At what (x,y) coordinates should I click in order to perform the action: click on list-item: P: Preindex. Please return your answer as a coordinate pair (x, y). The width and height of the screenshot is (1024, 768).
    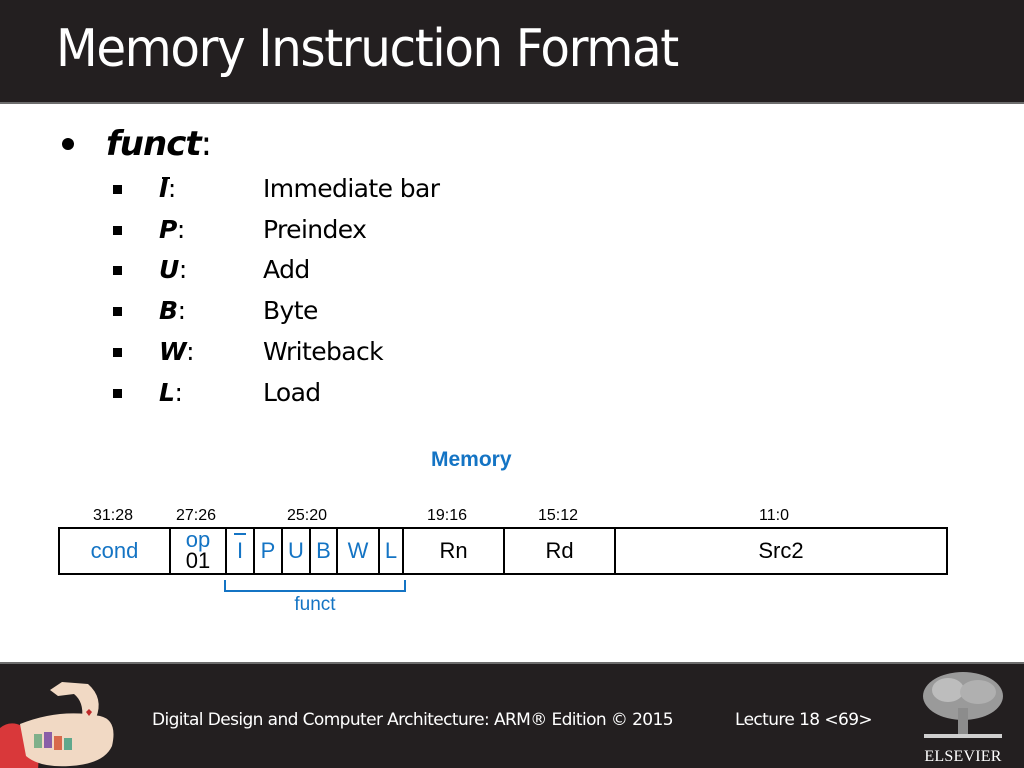
    Looking at the image, I should click on (250, 230).